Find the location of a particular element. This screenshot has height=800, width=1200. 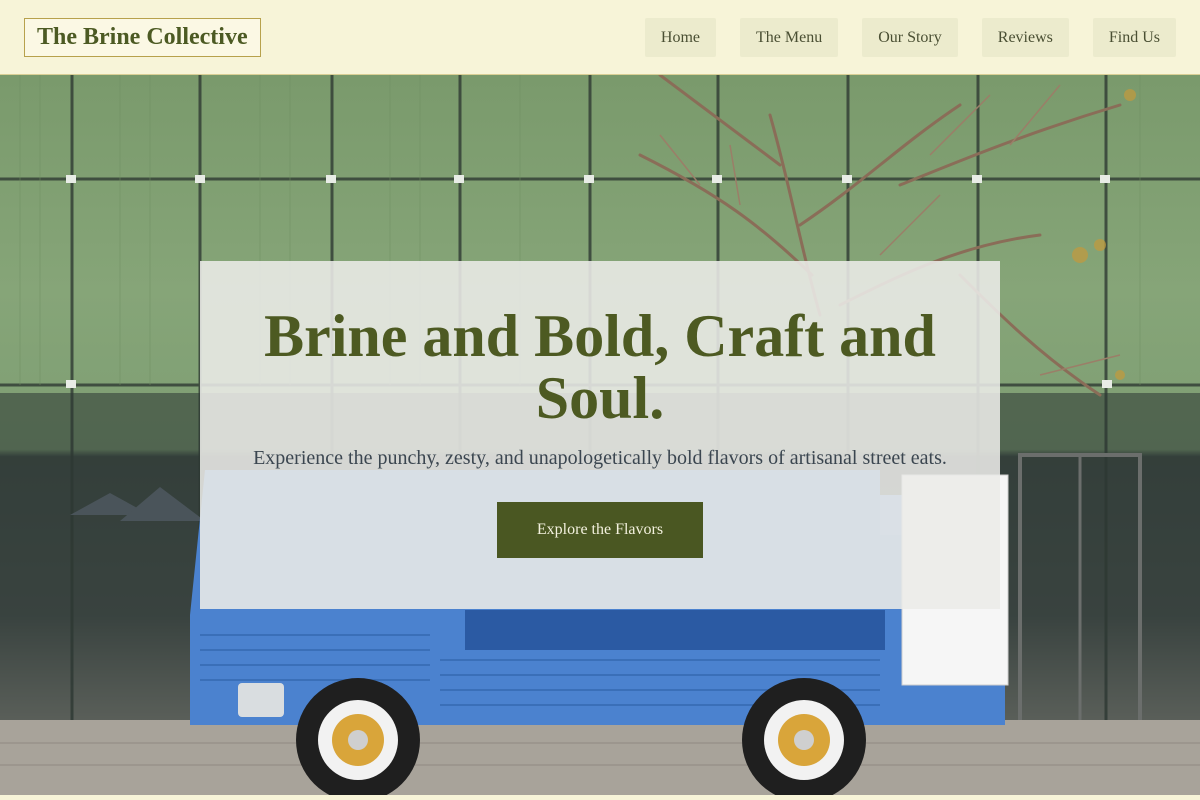

nav-find-us: Find Us is located at coordinates (1134, 37).